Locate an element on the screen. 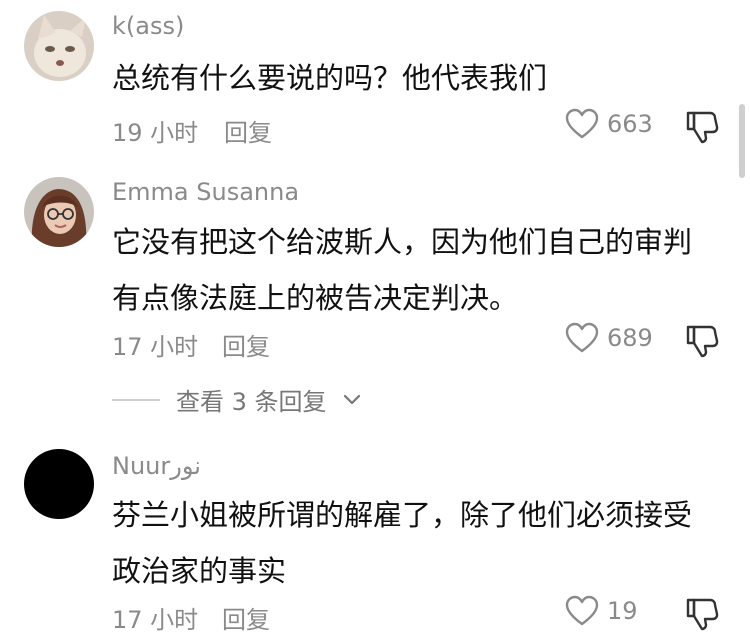 Image resolution: width=750 pixels, height=635 pixels. username: Nuurنور is located at coordinates (156, 466).